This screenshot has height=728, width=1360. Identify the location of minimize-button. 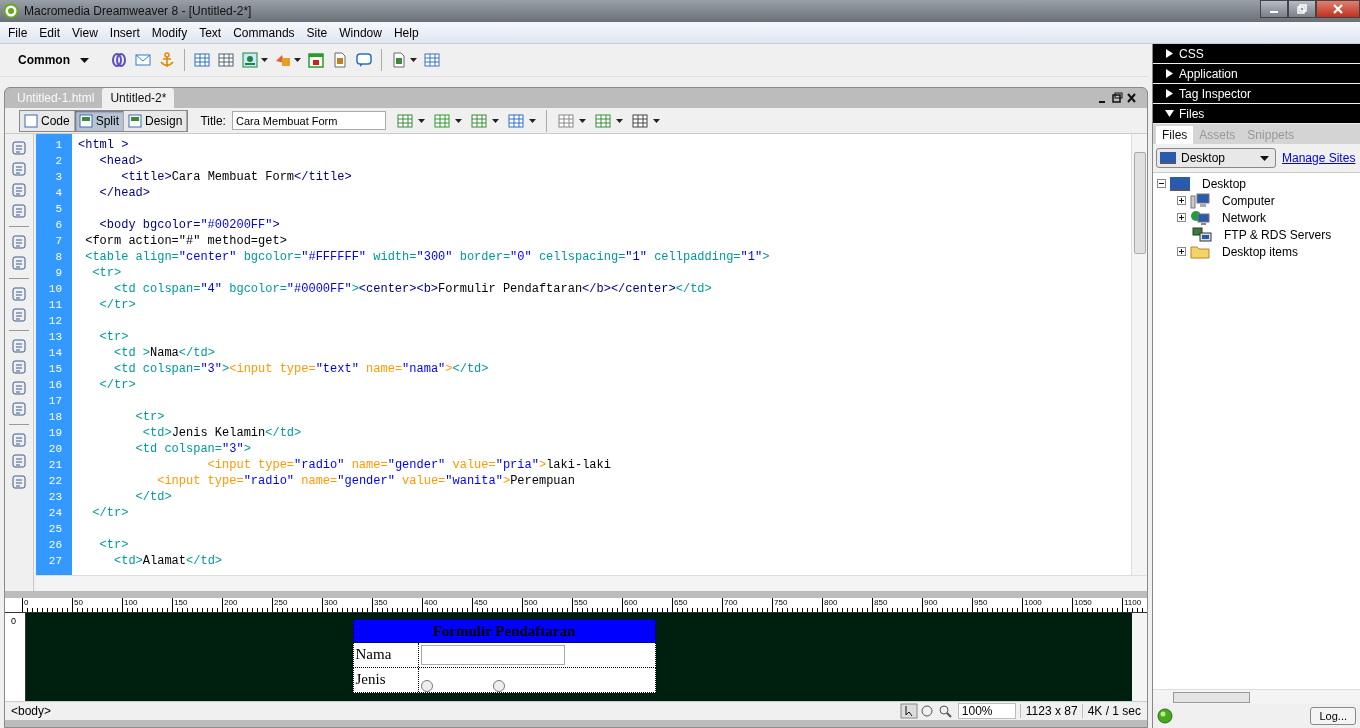
(1274, 9).